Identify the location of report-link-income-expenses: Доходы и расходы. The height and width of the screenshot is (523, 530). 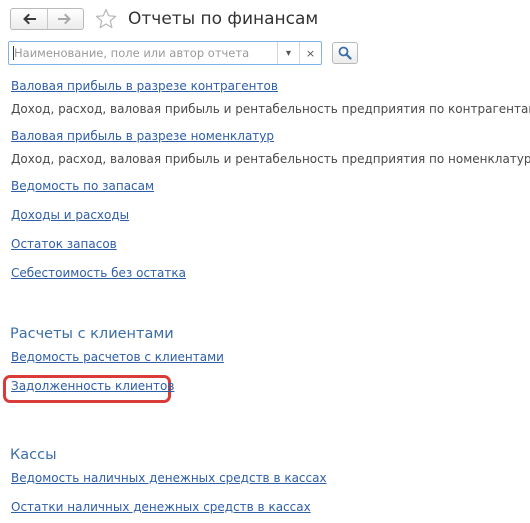
(70, 215).